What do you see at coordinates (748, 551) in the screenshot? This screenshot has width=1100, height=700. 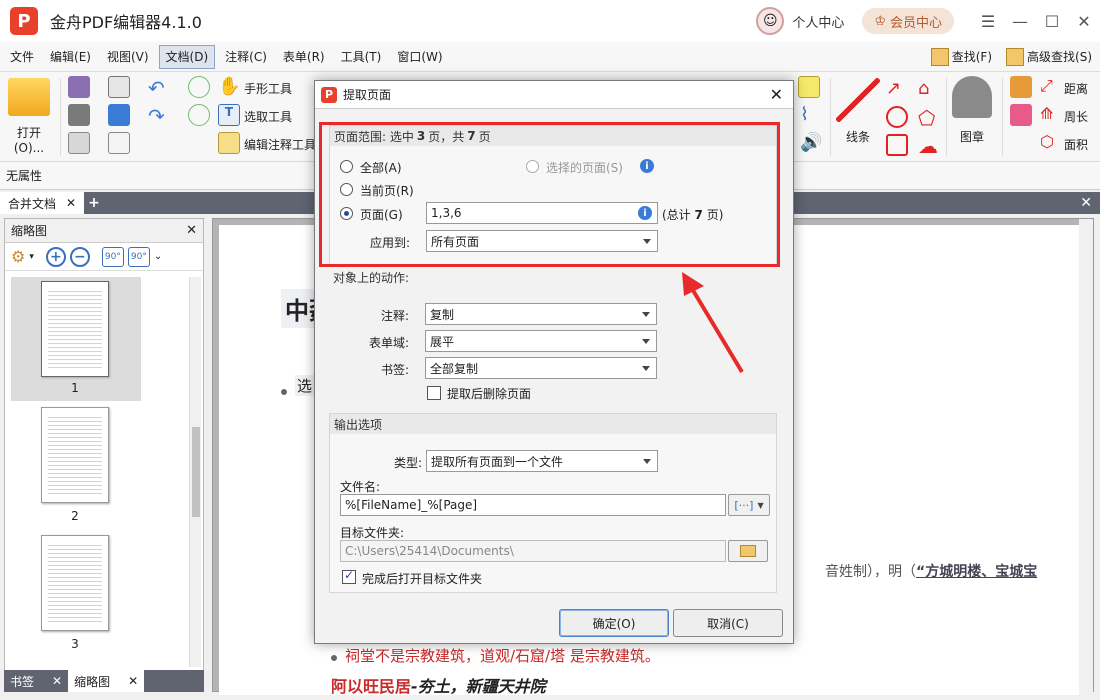 I see `browse-folder-button` at bounding box center [748, 551].